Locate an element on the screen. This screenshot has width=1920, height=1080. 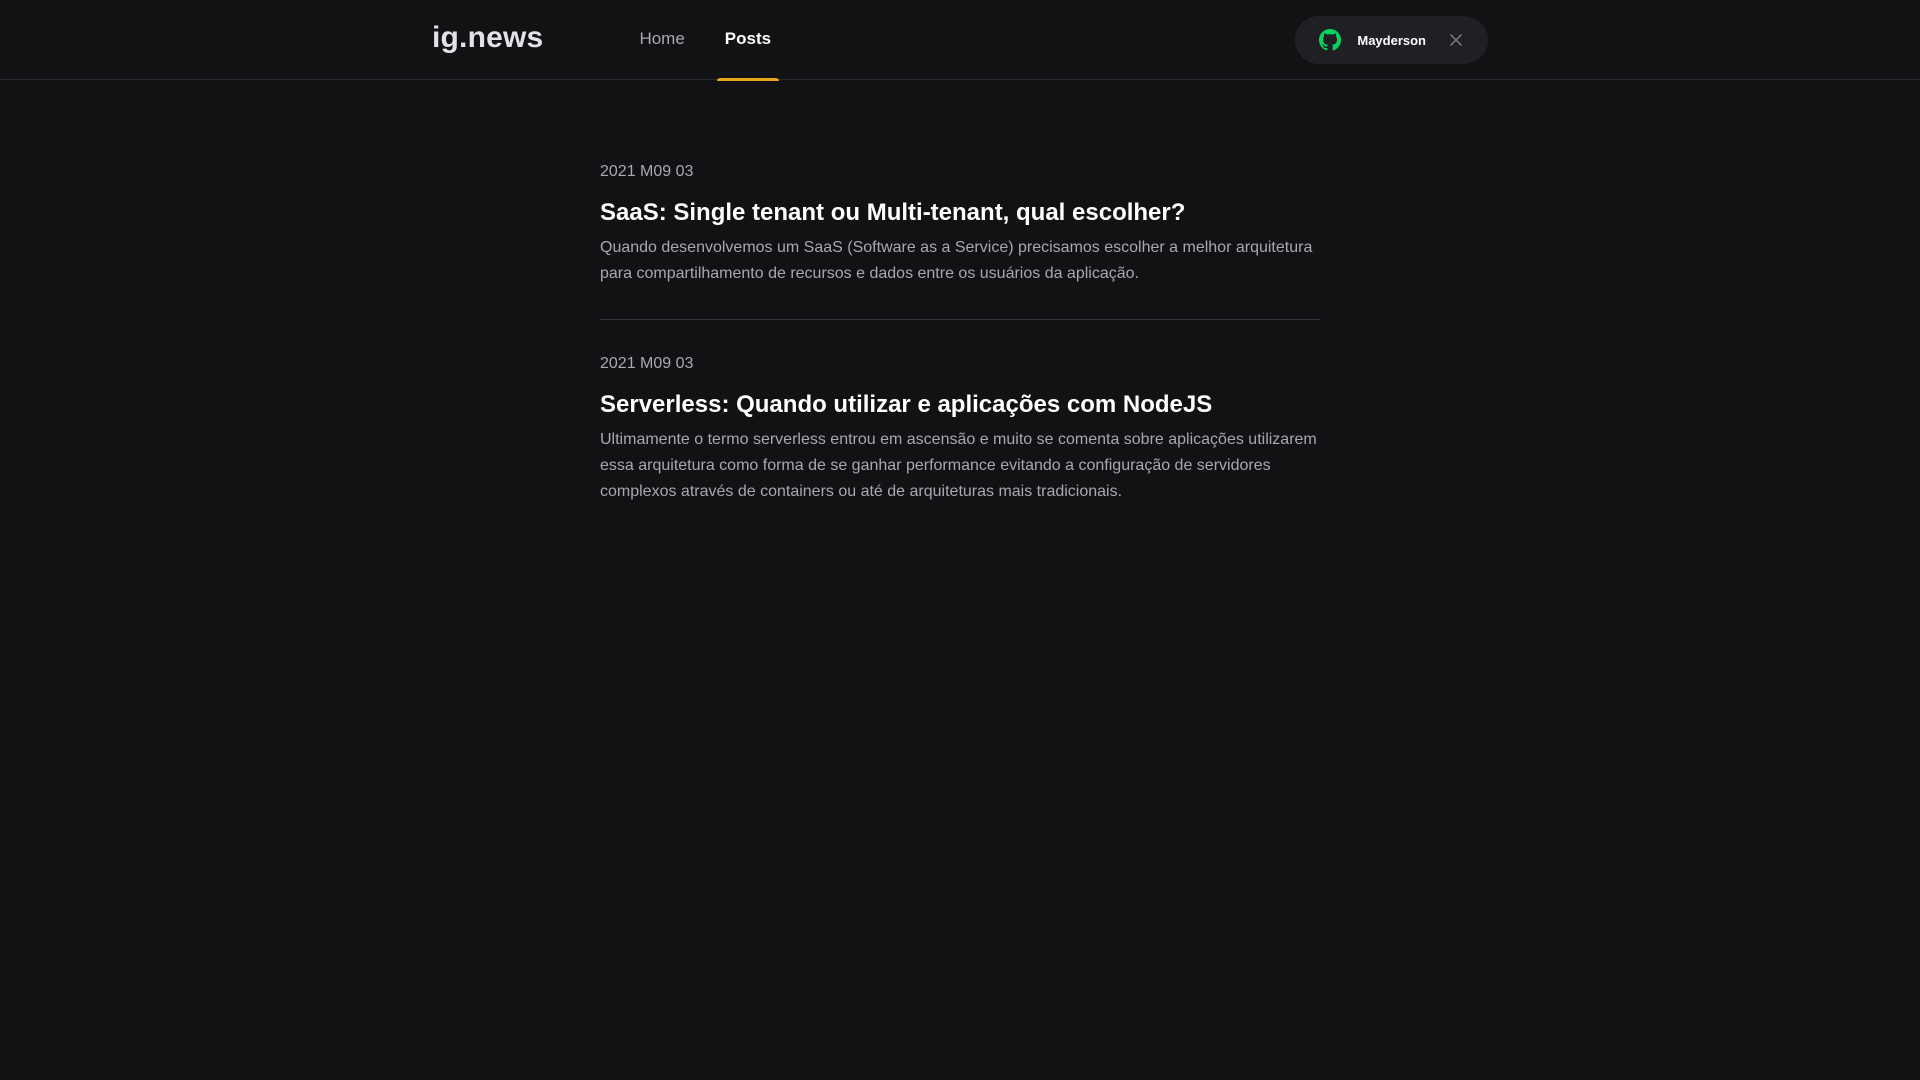
logo: ig.news is located at coordinates (487, 38).